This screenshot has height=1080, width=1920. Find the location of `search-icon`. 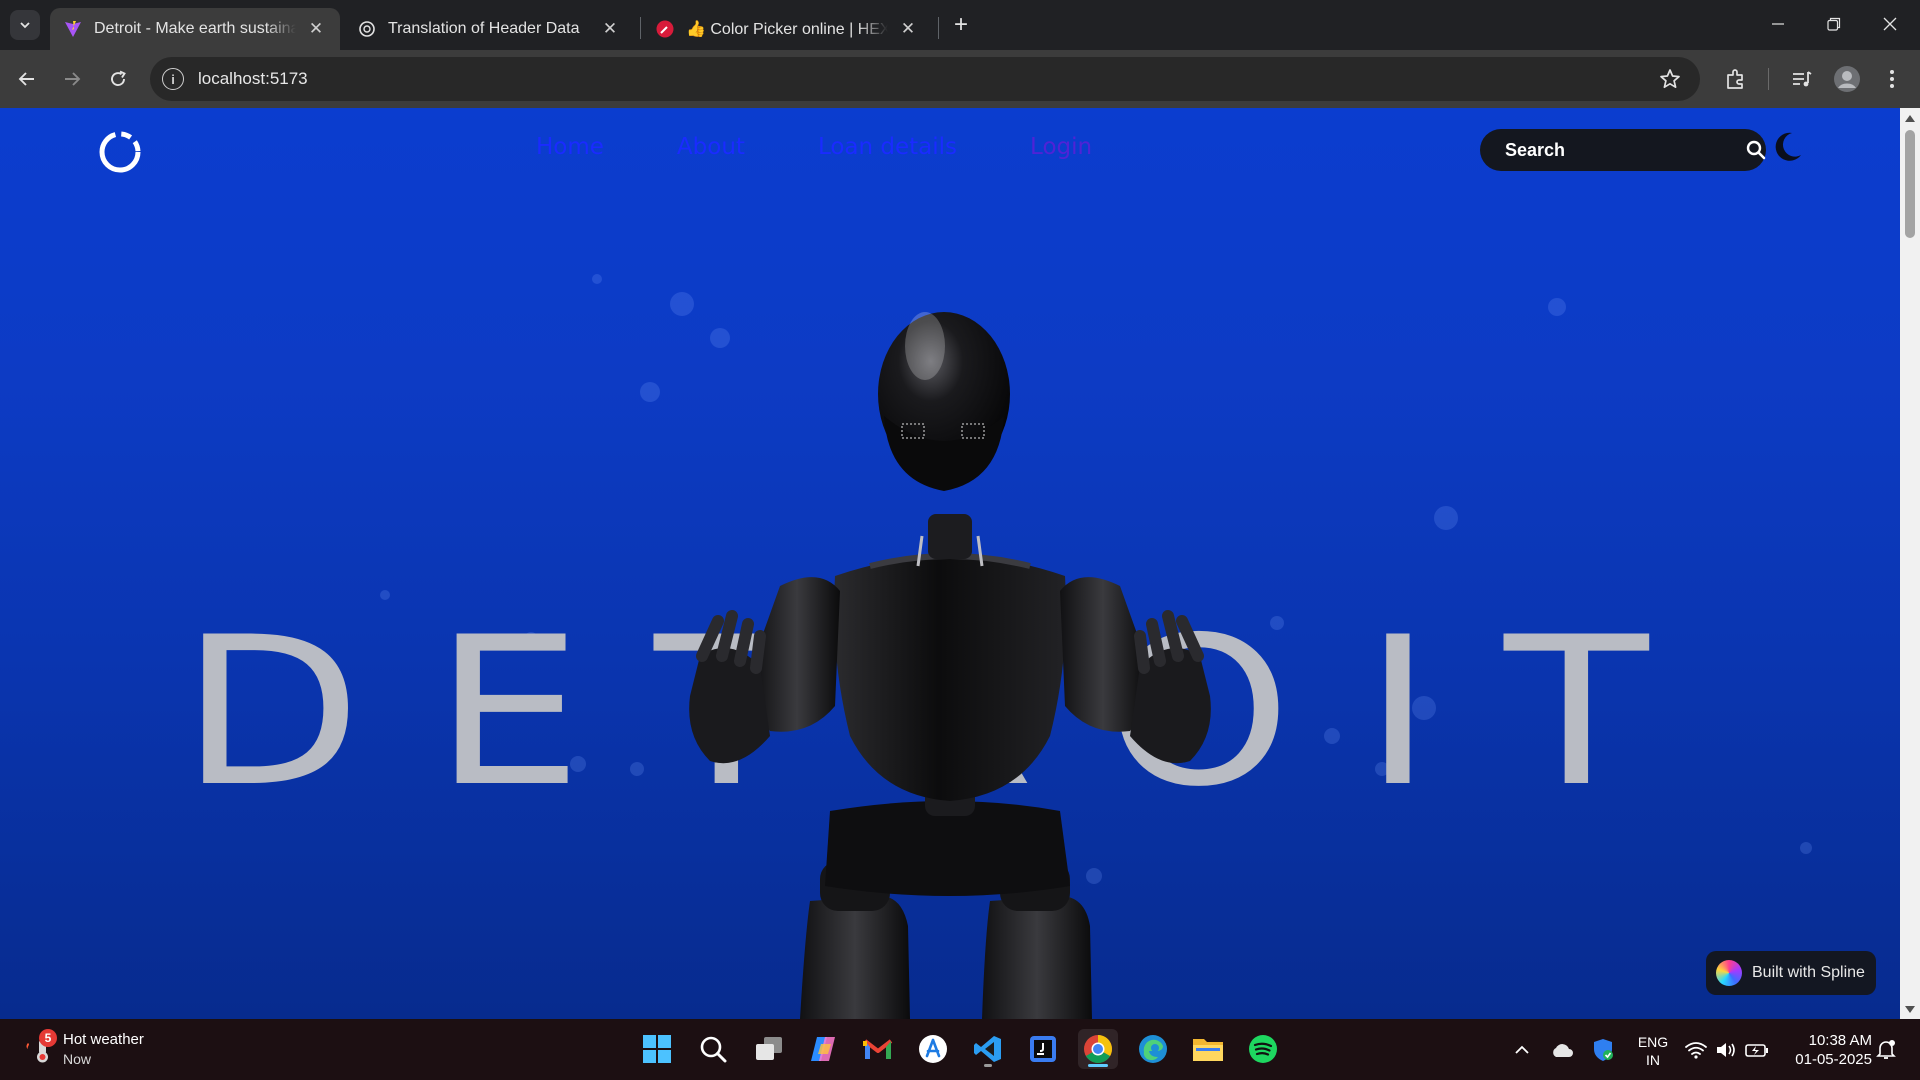

search-icon is located at coordinates (1756, 150).